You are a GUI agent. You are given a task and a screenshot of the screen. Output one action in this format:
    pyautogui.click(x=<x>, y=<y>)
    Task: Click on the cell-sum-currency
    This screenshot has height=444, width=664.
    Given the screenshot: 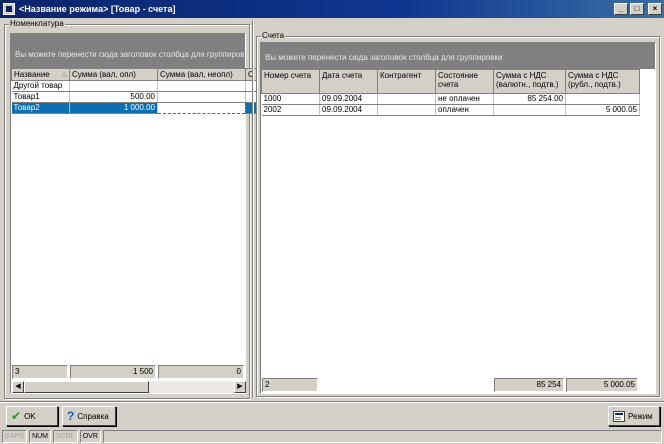 What is the action you would take?
    pyautogui.click(x=529, y=110)
    